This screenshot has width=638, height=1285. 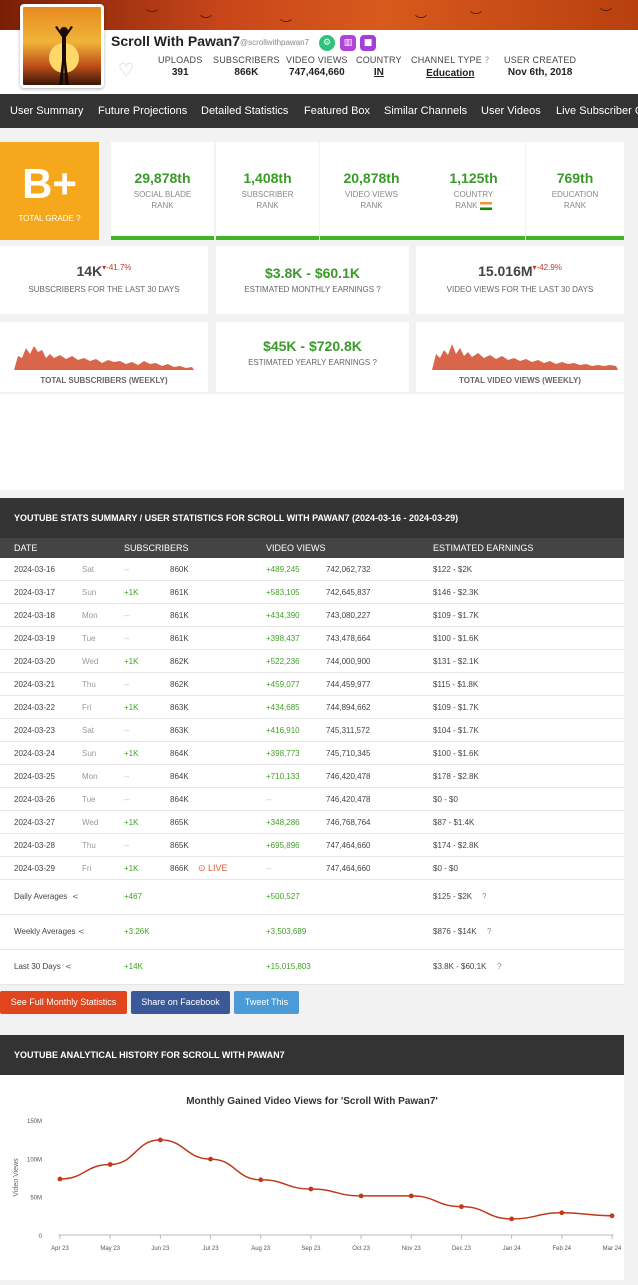 I want to click on row-subscribers: 860K, so click(x=179, y=569).